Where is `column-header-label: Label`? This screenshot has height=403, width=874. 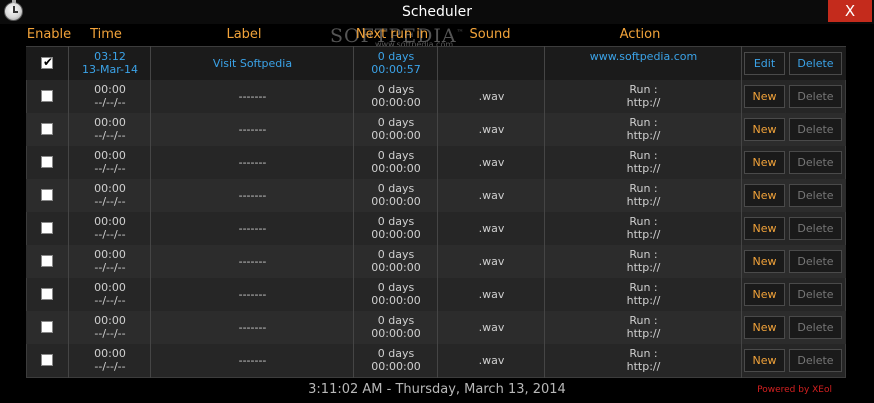 column-header-label: Label is located at coordinates (244, 34).